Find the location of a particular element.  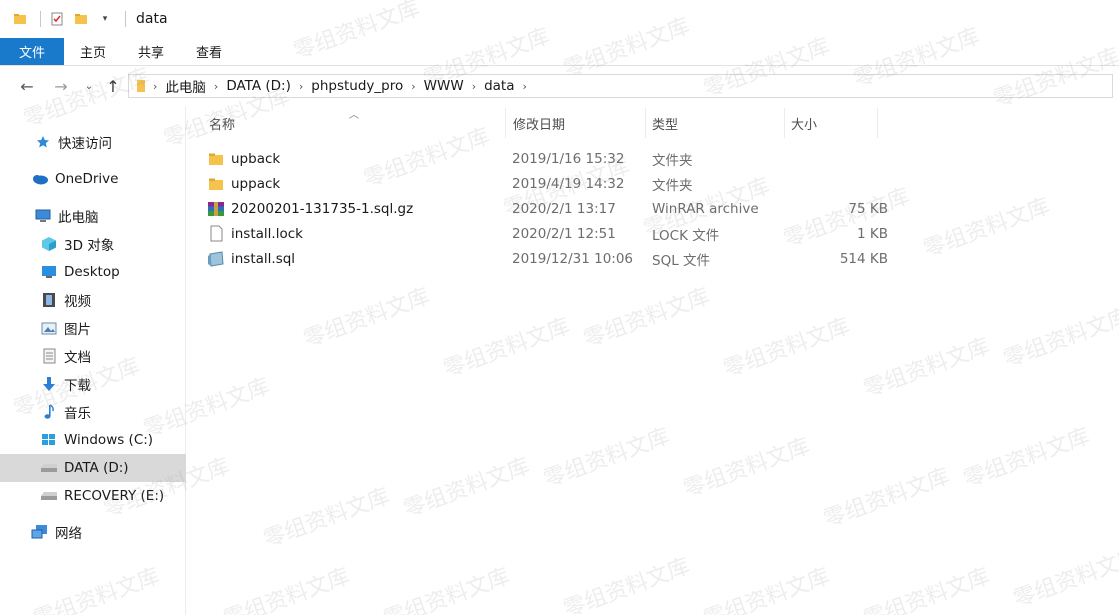

file-type: WinRAR archive is located at coordinates (705, 208).